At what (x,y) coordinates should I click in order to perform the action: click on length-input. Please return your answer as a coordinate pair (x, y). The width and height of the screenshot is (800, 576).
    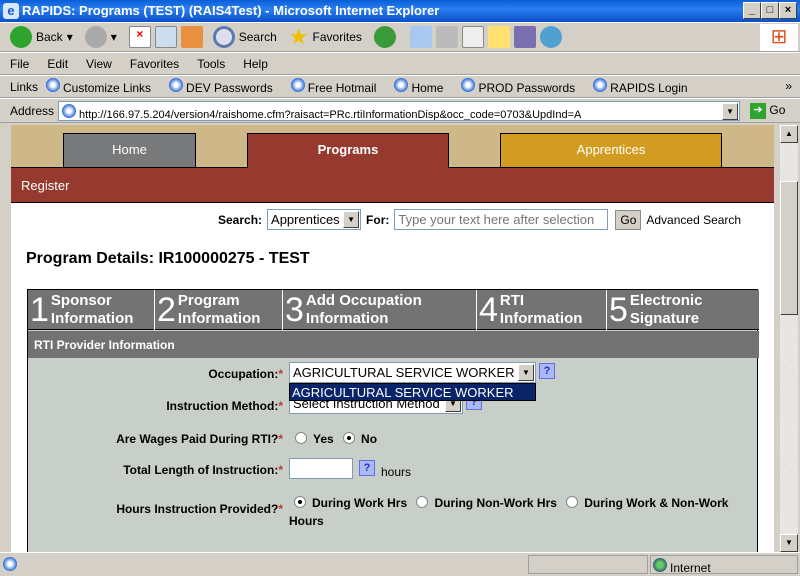
    Looking at the image, I should click on (321, 468).